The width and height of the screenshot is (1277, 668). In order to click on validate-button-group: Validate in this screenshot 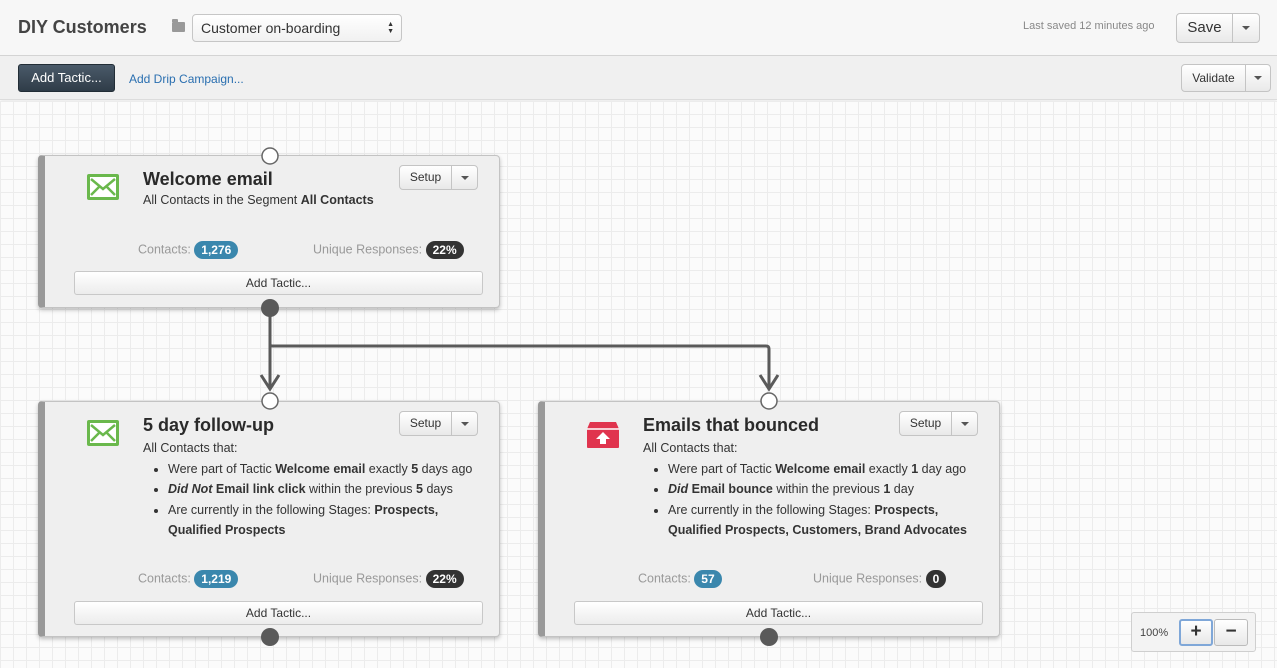, I will do `click(1226, 78)`.